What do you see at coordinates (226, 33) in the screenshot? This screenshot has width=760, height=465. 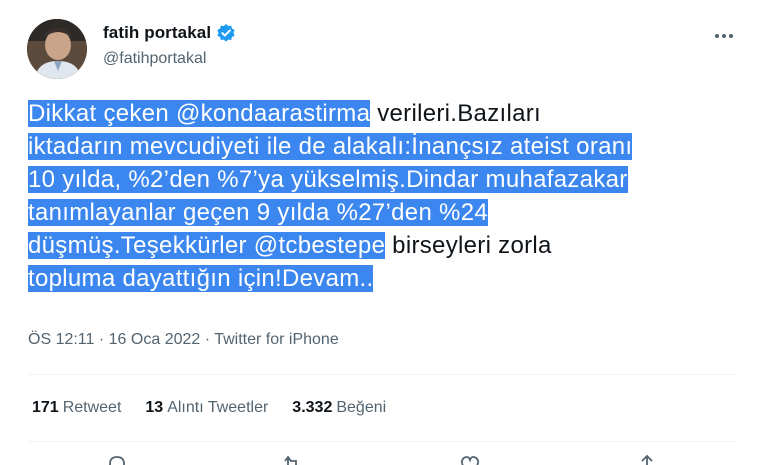 I see `verified-badge-icon` at bounding box center [226, 33].